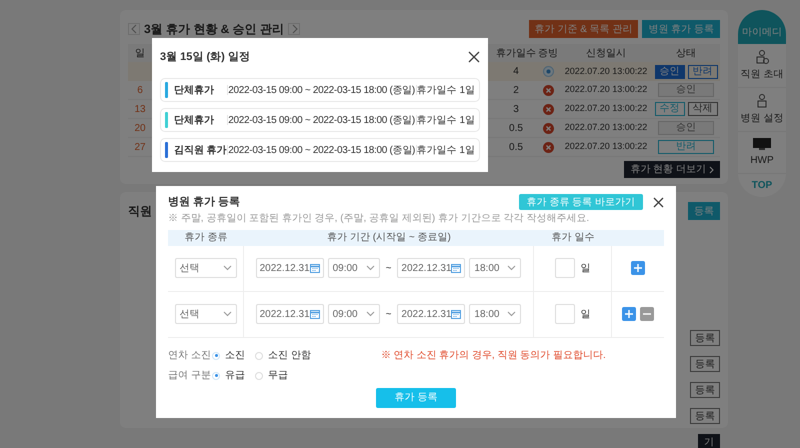 This screenshot has width=800, height=448. What do you see at coordinates (140, 129) in the screenshot?
I see `day-number: 20` at bounding box center [140, 129].